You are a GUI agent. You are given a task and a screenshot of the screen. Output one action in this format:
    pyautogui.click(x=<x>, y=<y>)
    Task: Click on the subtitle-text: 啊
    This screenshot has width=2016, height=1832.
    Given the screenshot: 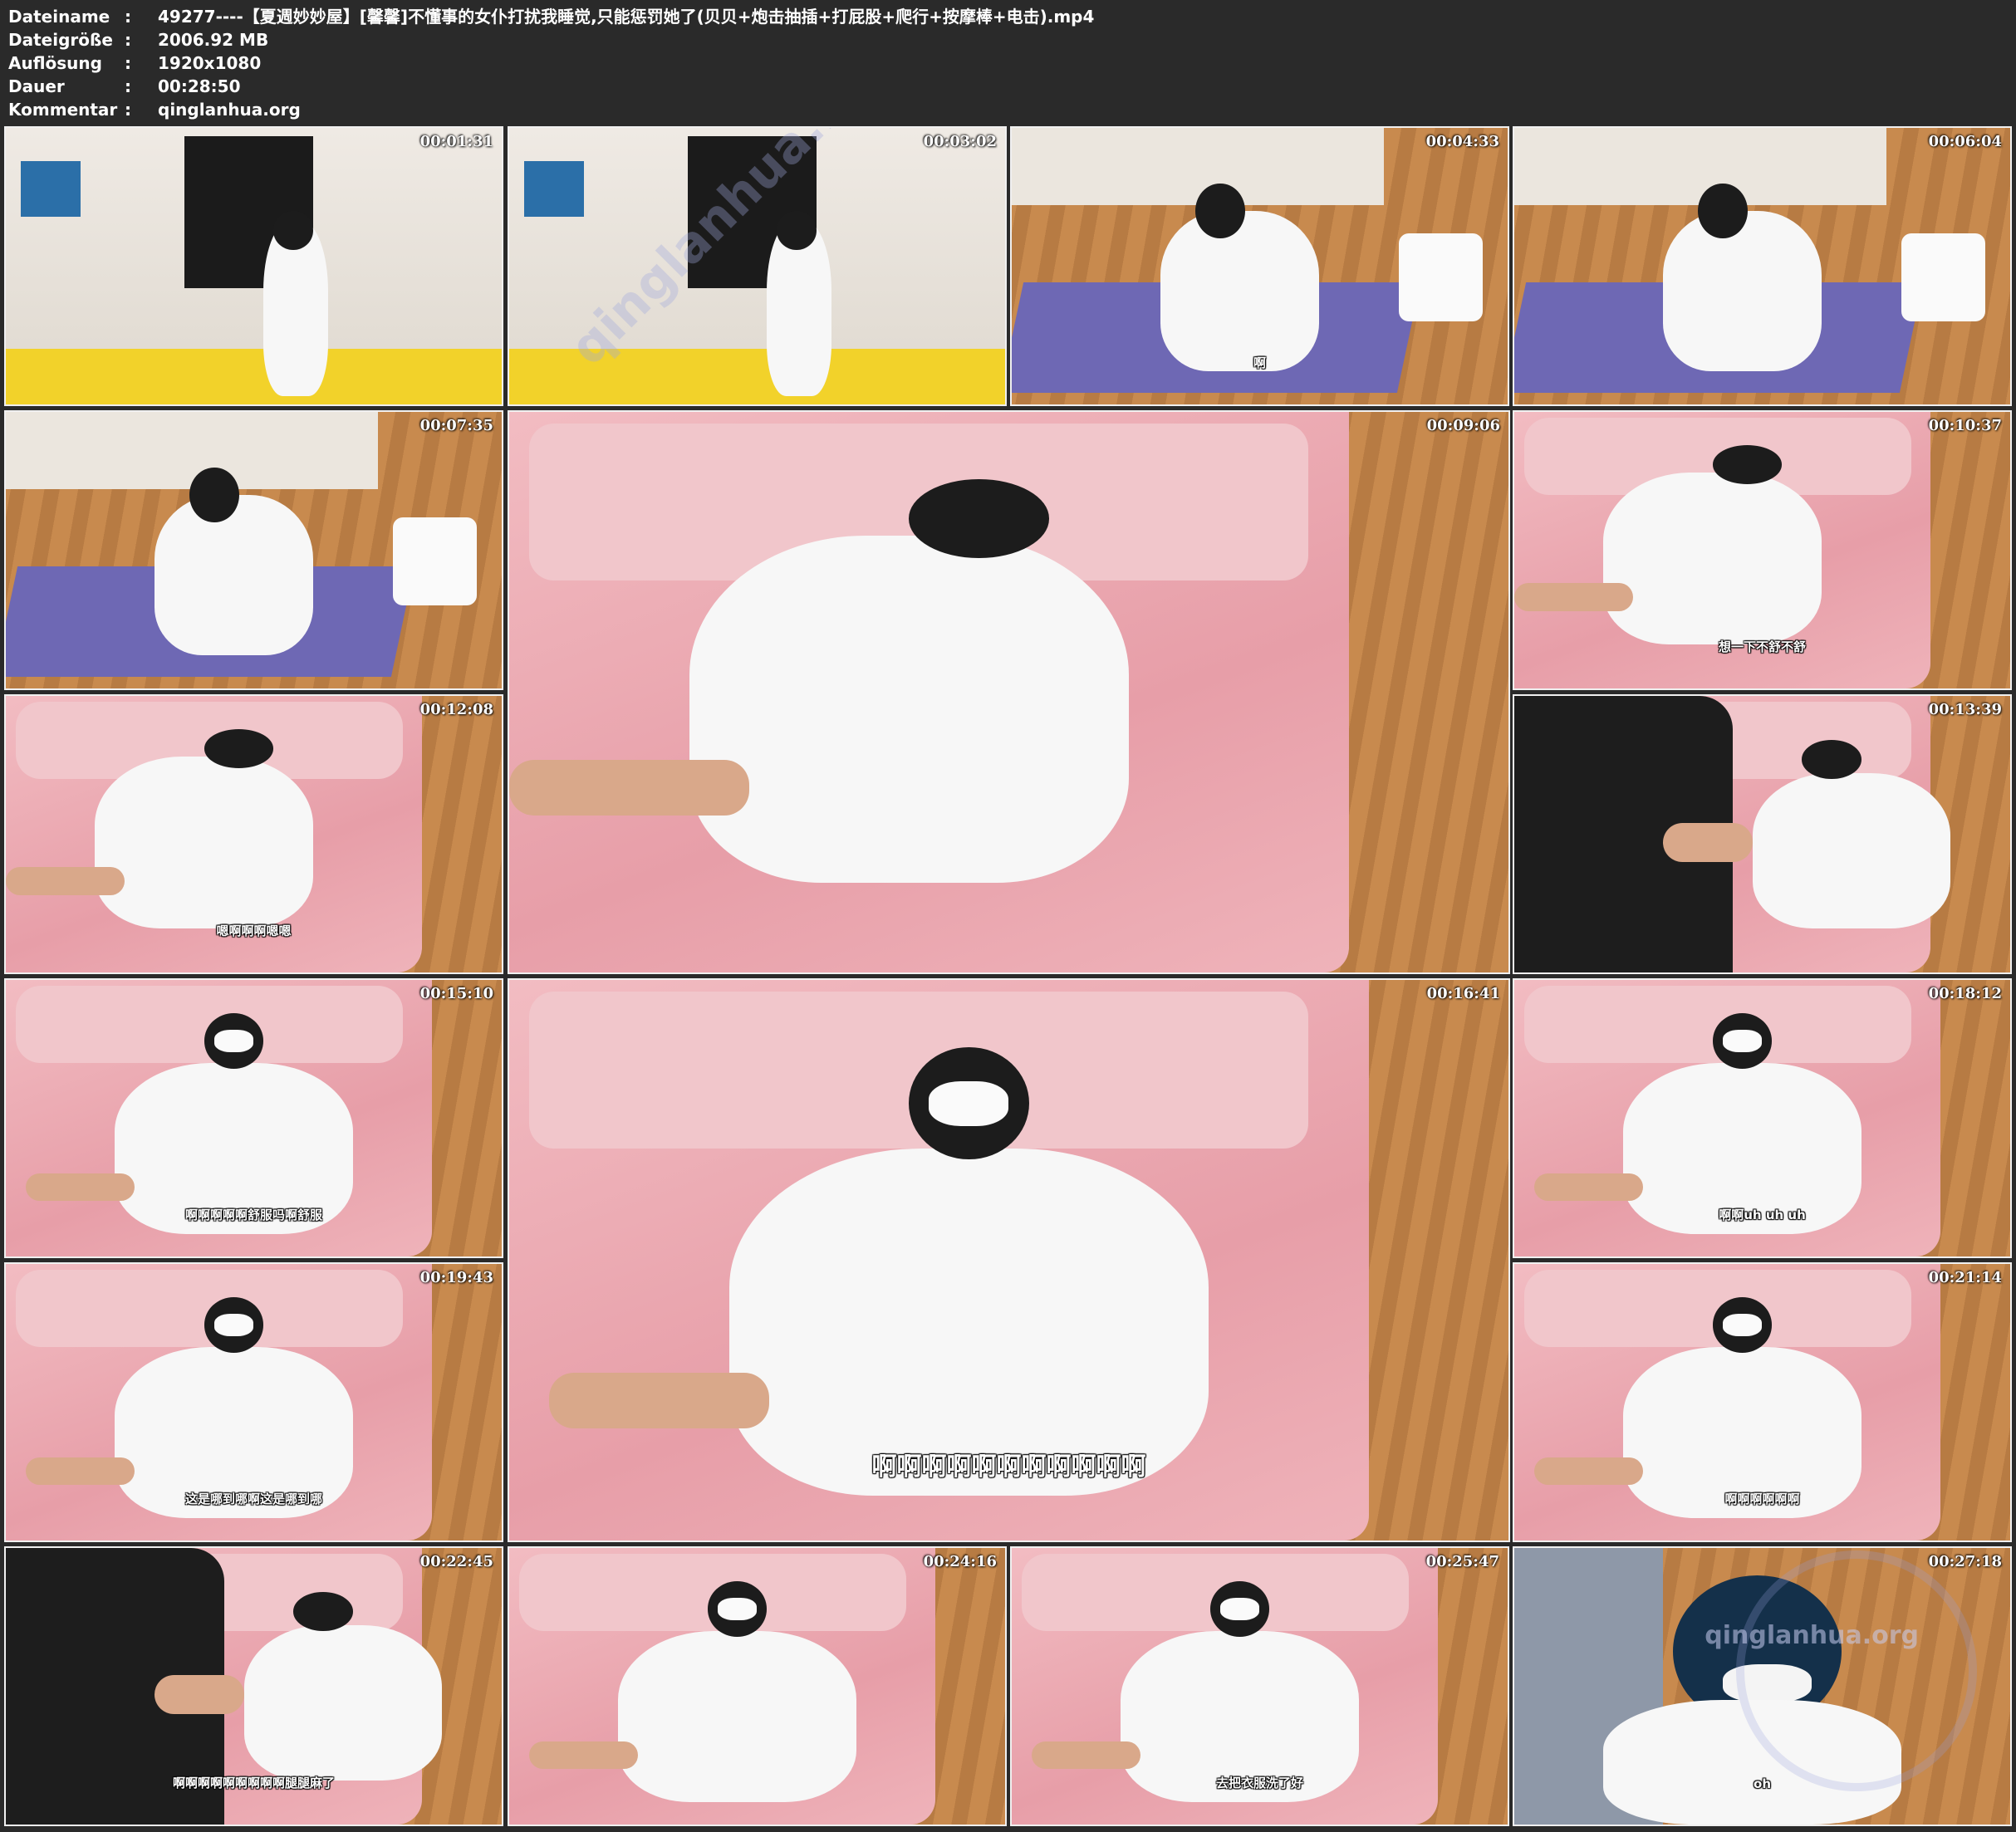 What is the action you would take?
    pyautogui.click(x=1260, y=362)
    